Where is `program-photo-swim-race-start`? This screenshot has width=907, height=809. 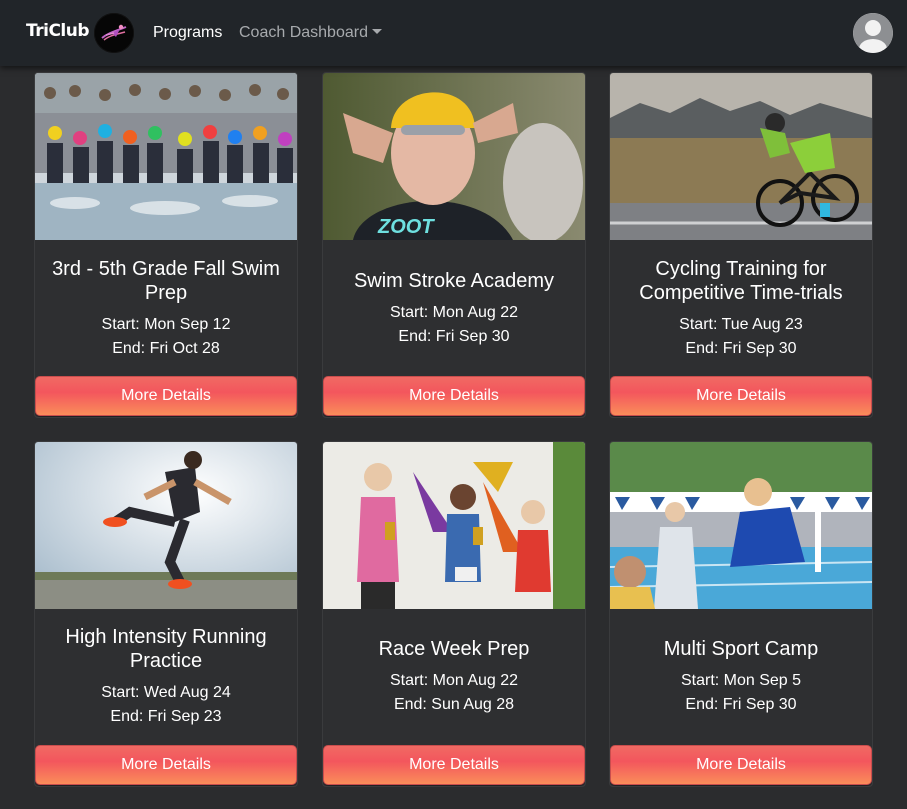
program-photo-swim-race-start is located at coordinates (166, 156).